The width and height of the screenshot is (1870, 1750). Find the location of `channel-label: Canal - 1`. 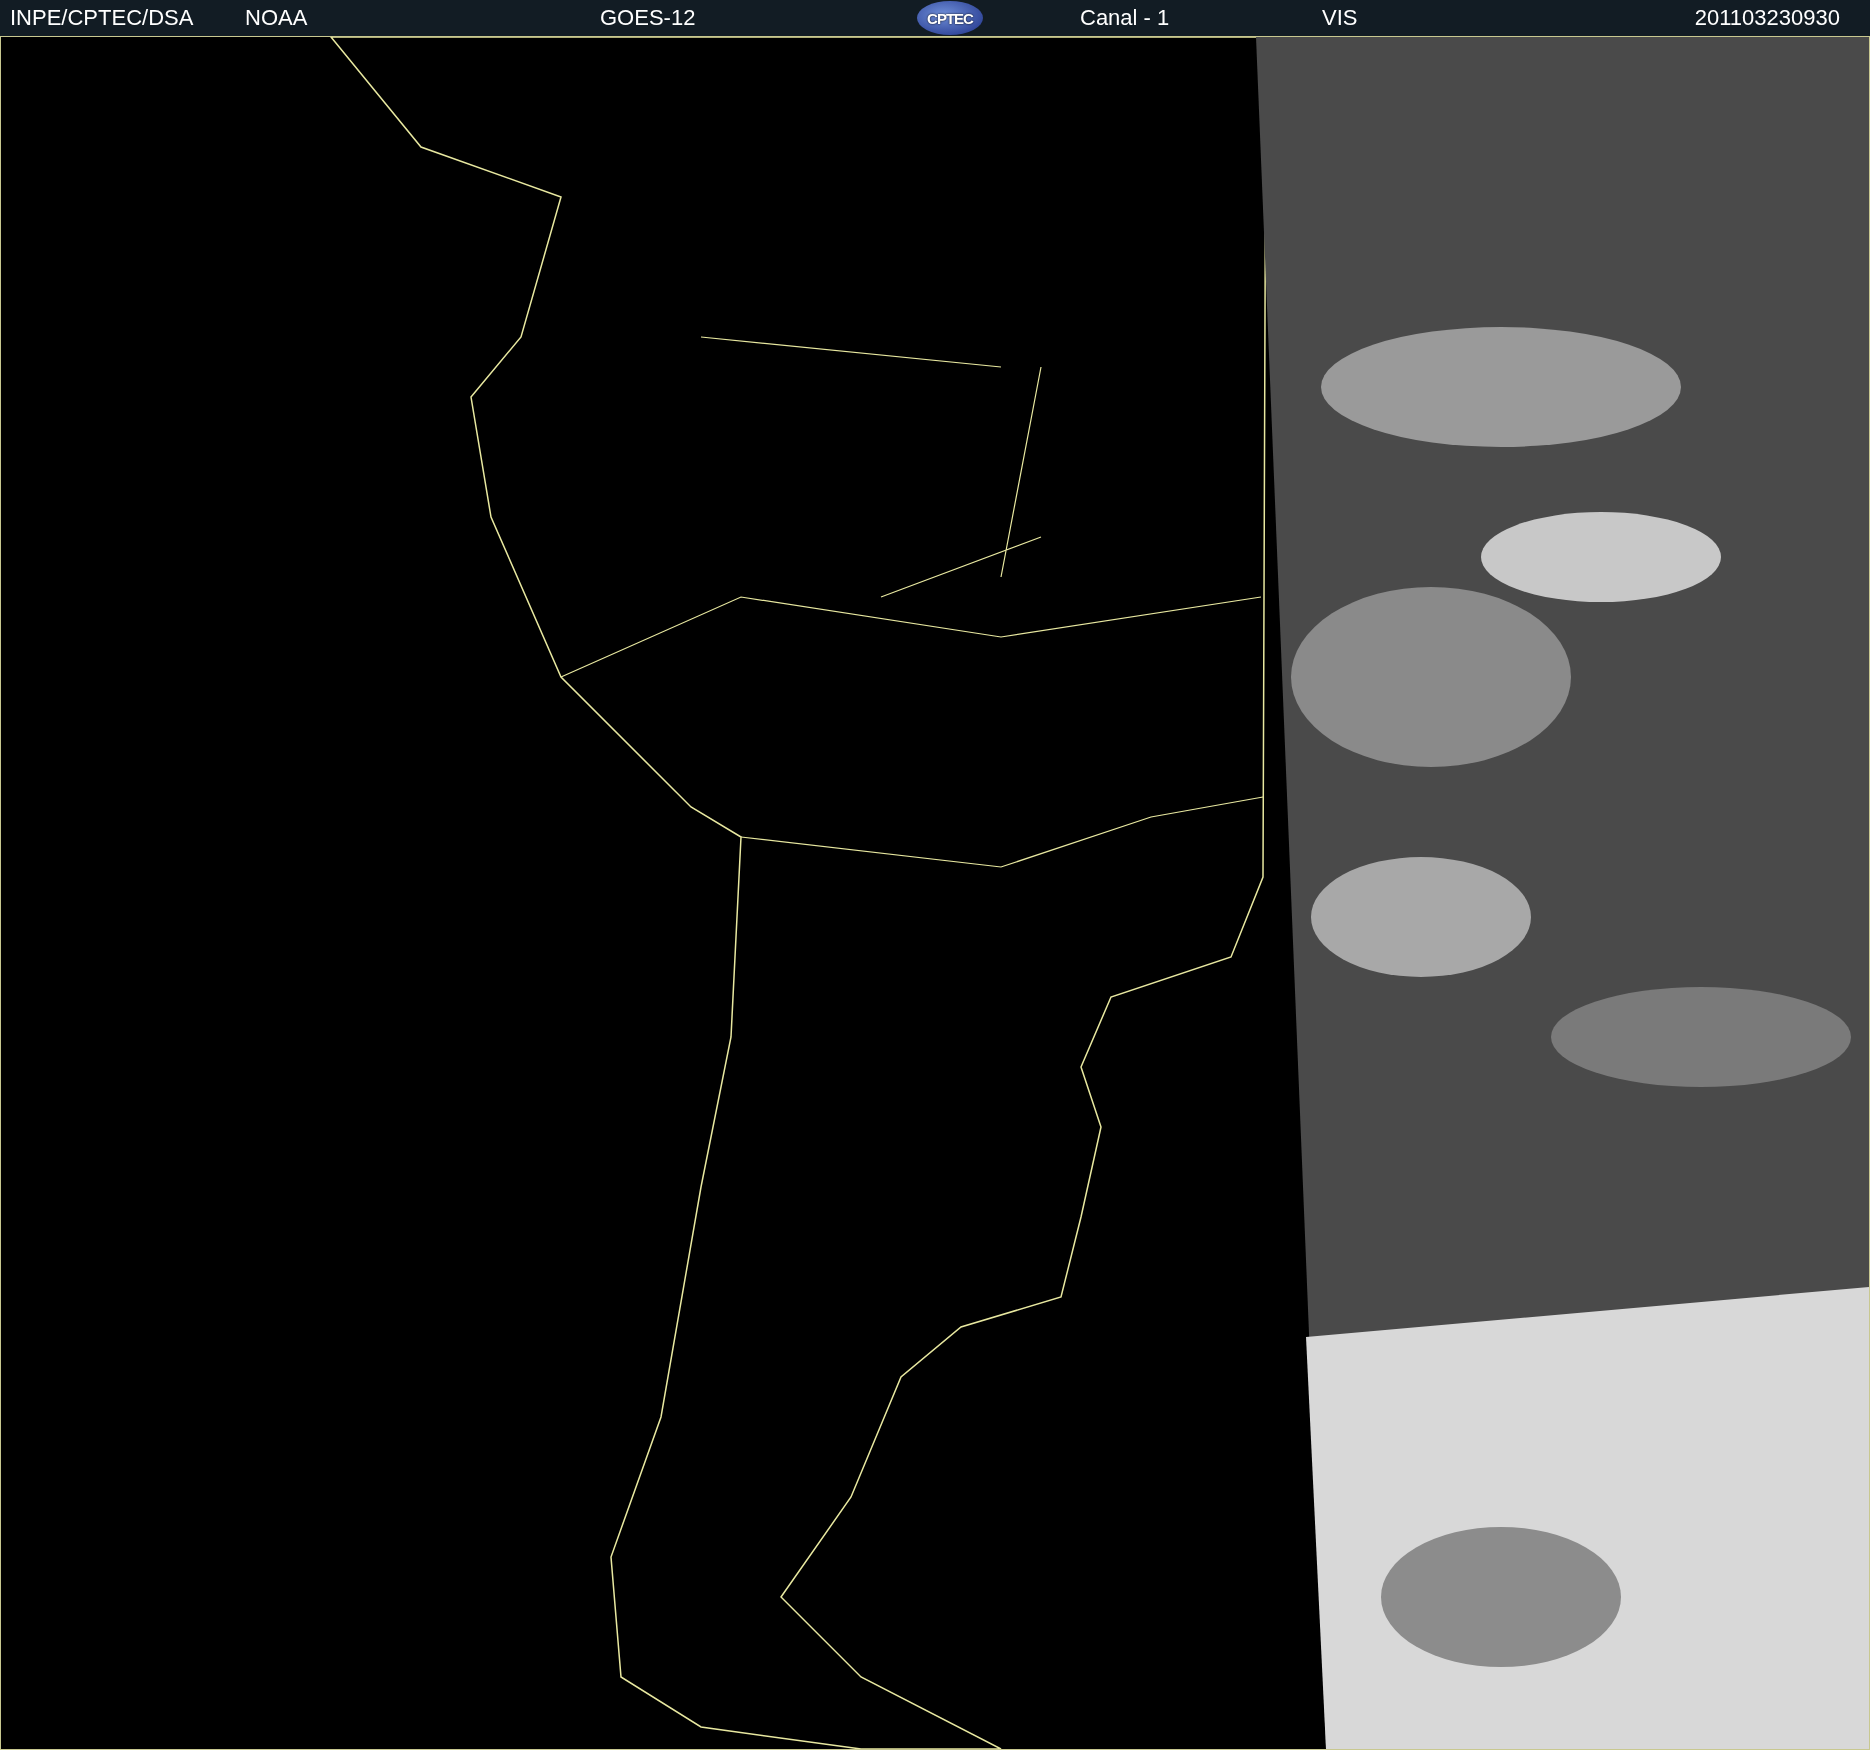

channel-label: Canal - 1 is located at coordinates (1125, 18).